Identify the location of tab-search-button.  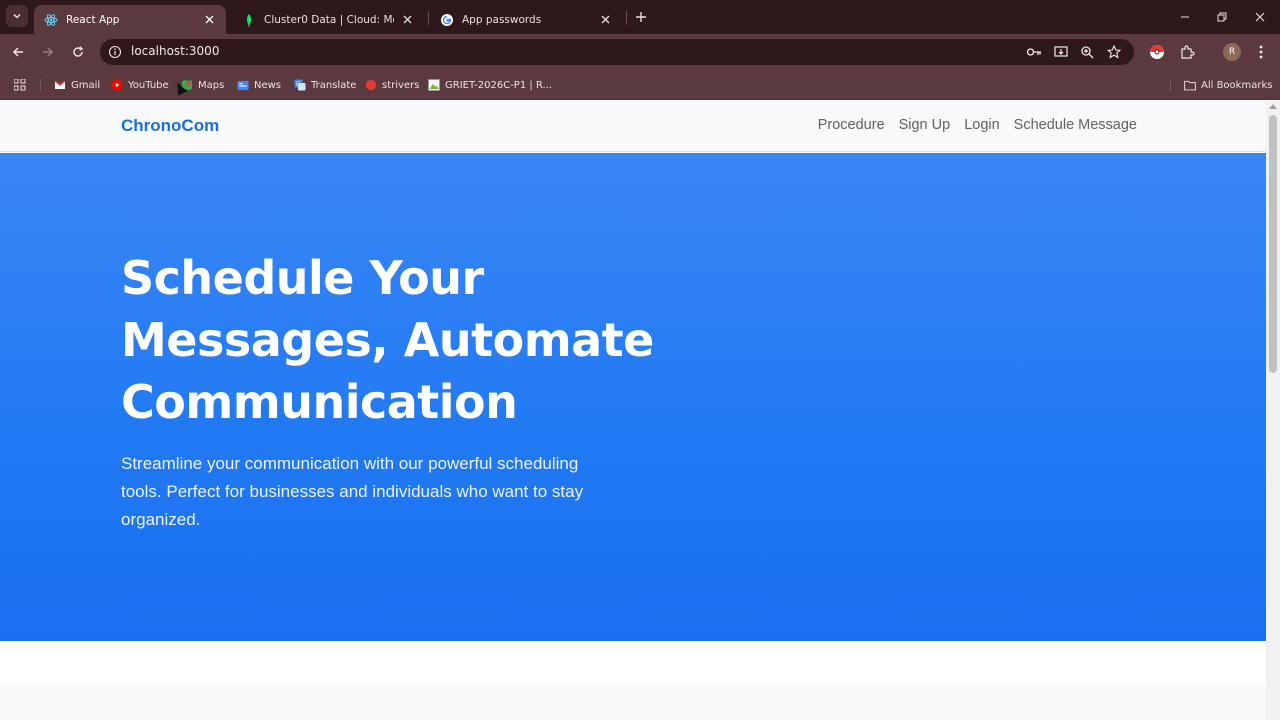
(17, 16).